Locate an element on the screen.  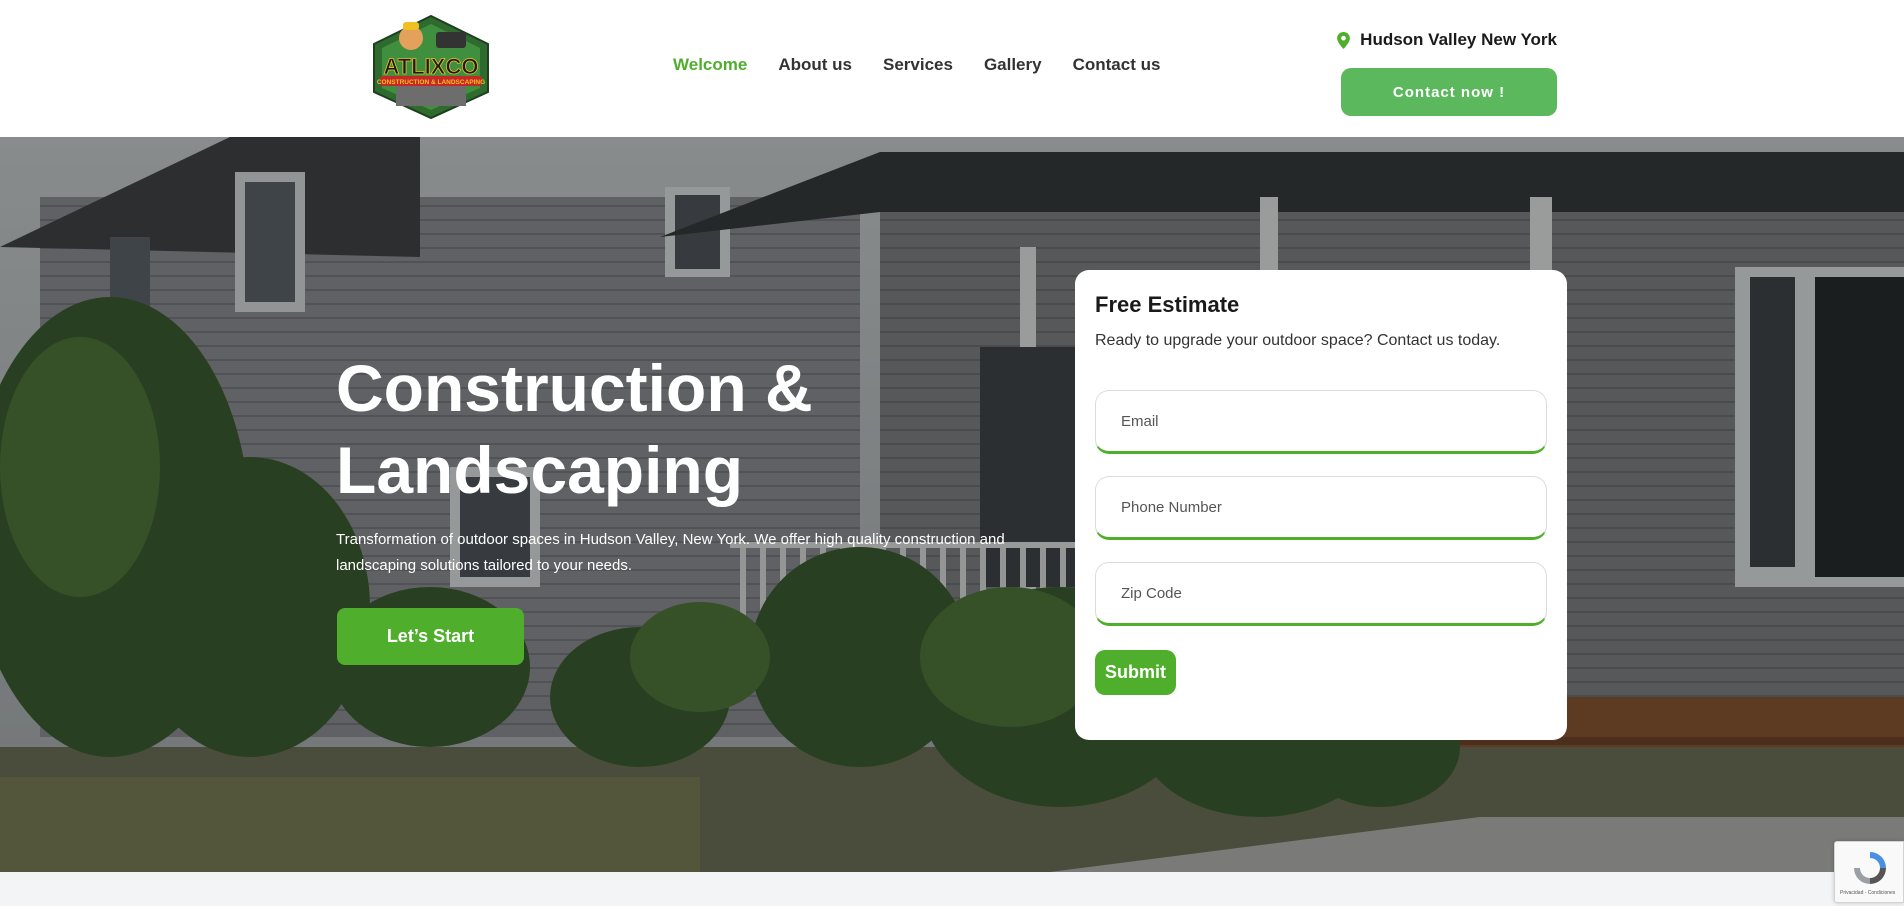
nav-services: Services is located at coordinates (918, 65).